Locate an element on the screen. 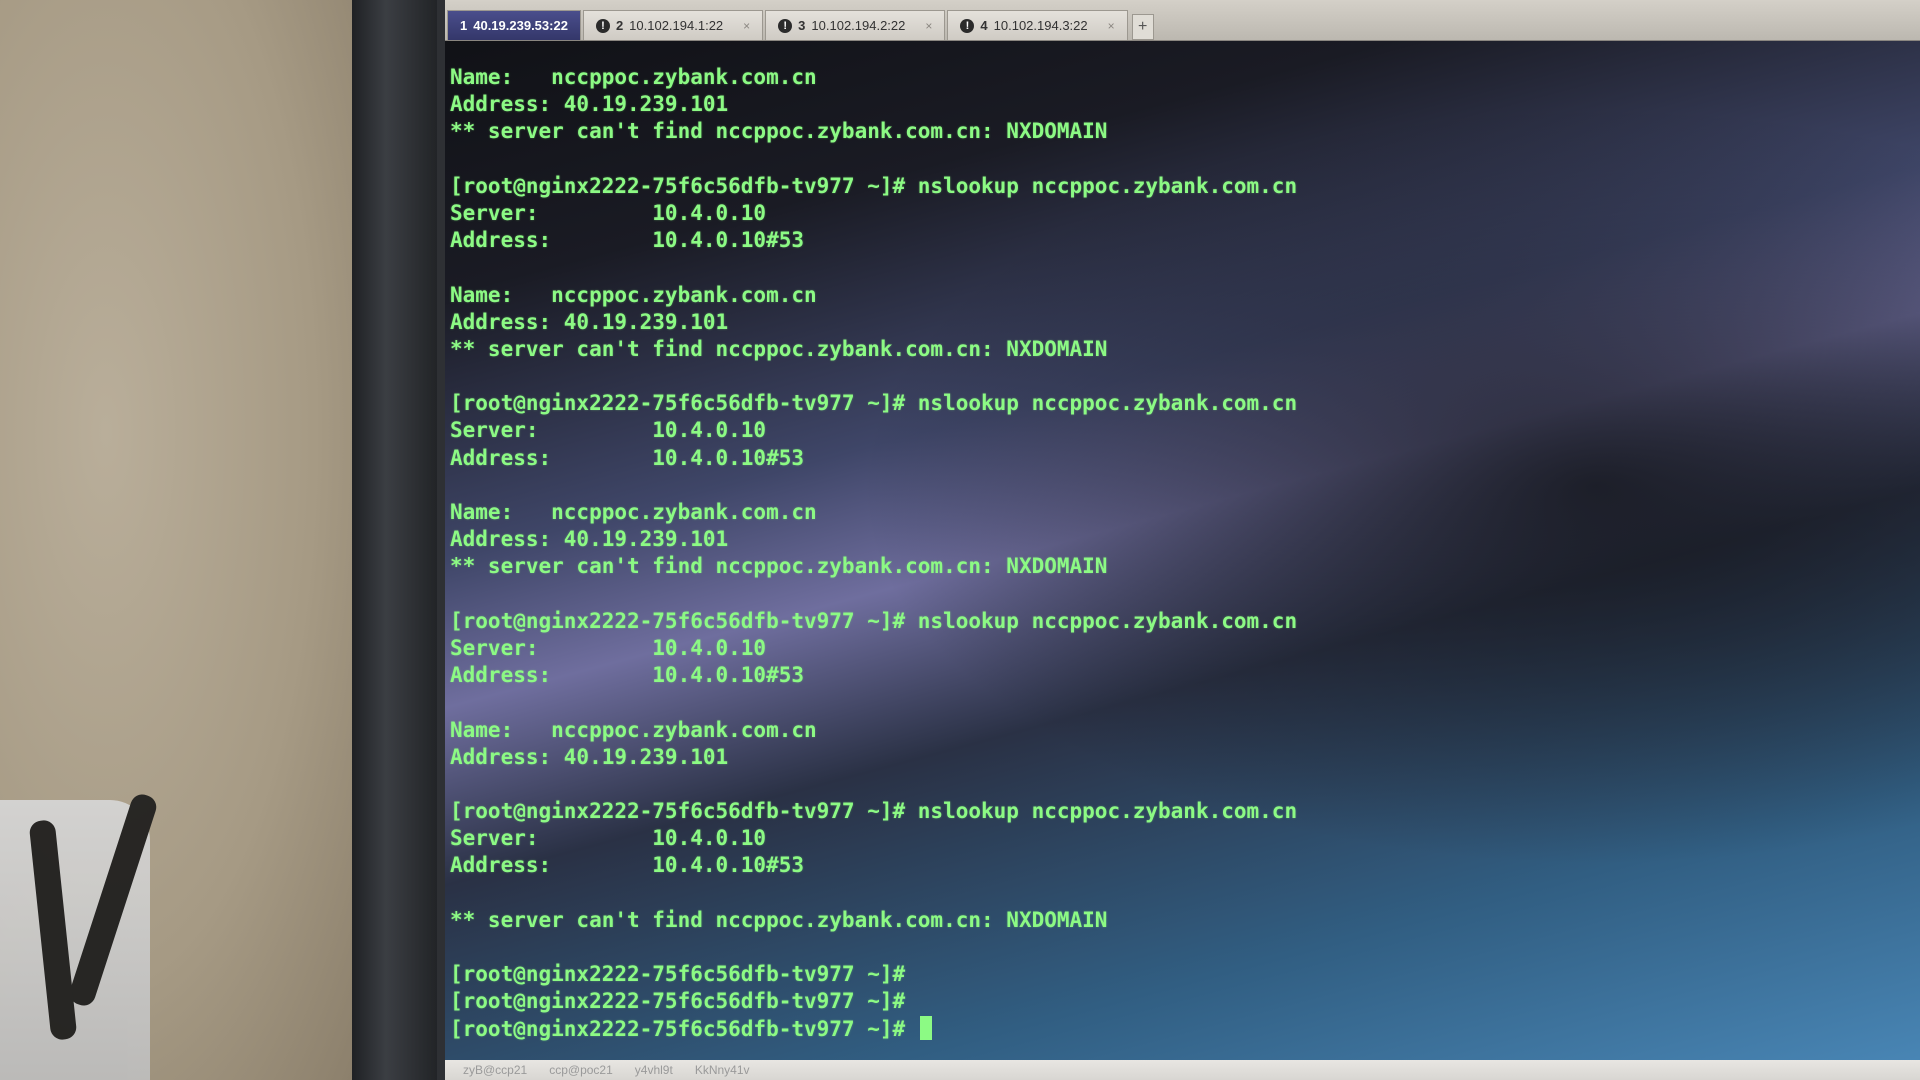 Image resolution: width=1920 pixels, height=1080 pixels. tab-number: 3 is located at coordinates (802, 25).